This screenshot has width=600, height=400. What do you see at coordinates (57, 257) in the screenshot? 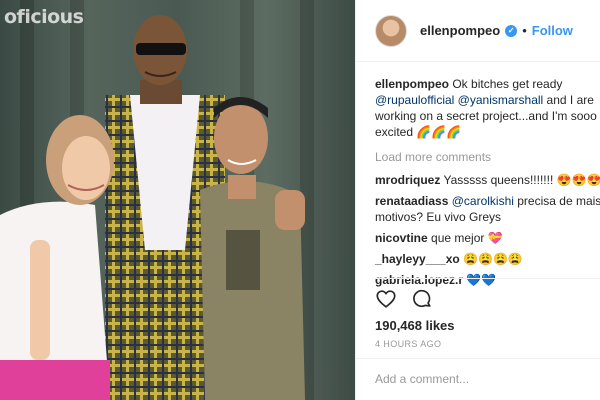
I see `person-left` at bounding box center [57, 257].